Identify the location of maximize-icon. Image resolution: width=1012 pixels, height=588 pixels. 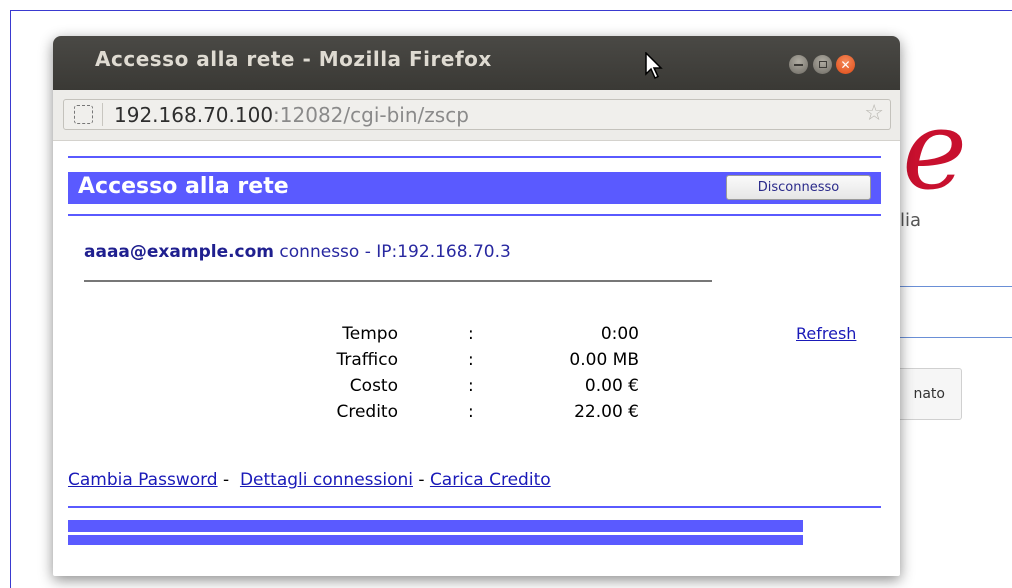
(822, 64).